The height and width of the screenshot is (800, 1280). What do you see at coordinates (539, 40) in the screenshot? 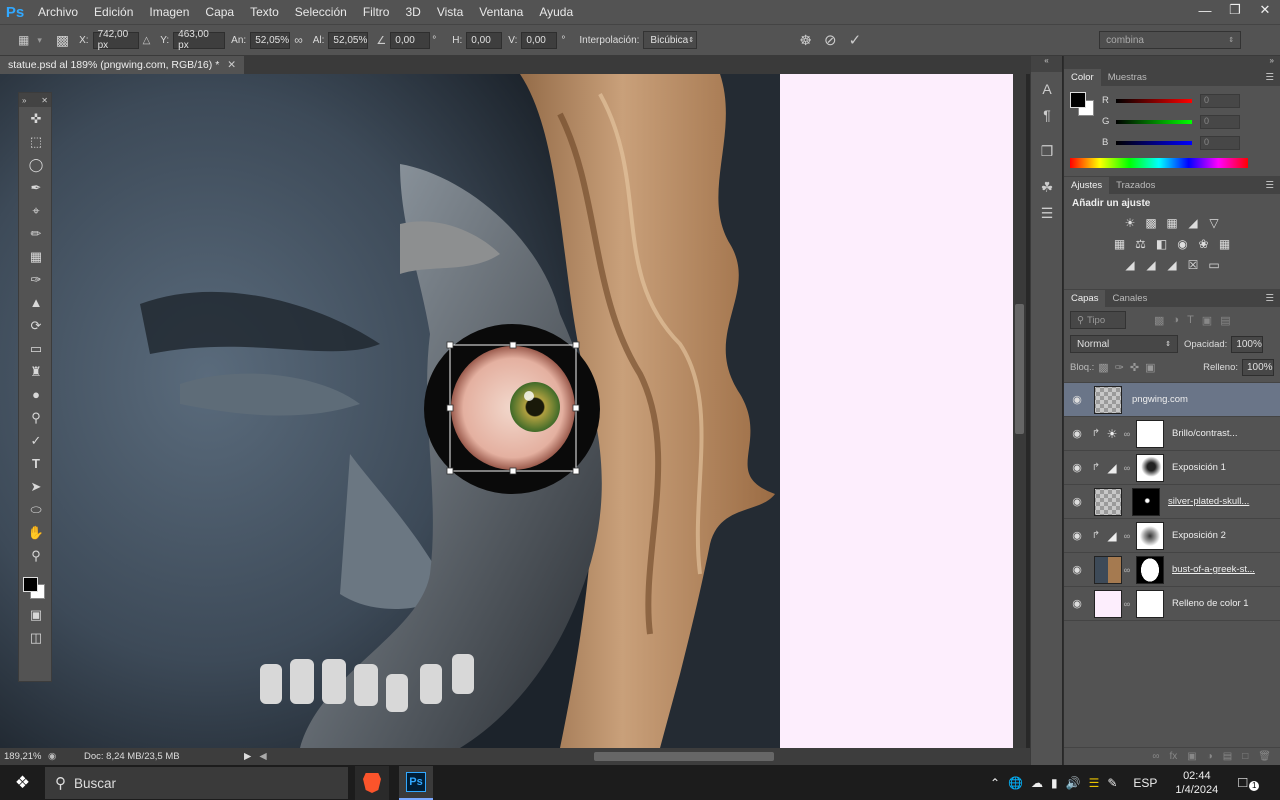
I see `v-skew-field: 0,00` at bounding box center [539, 40].